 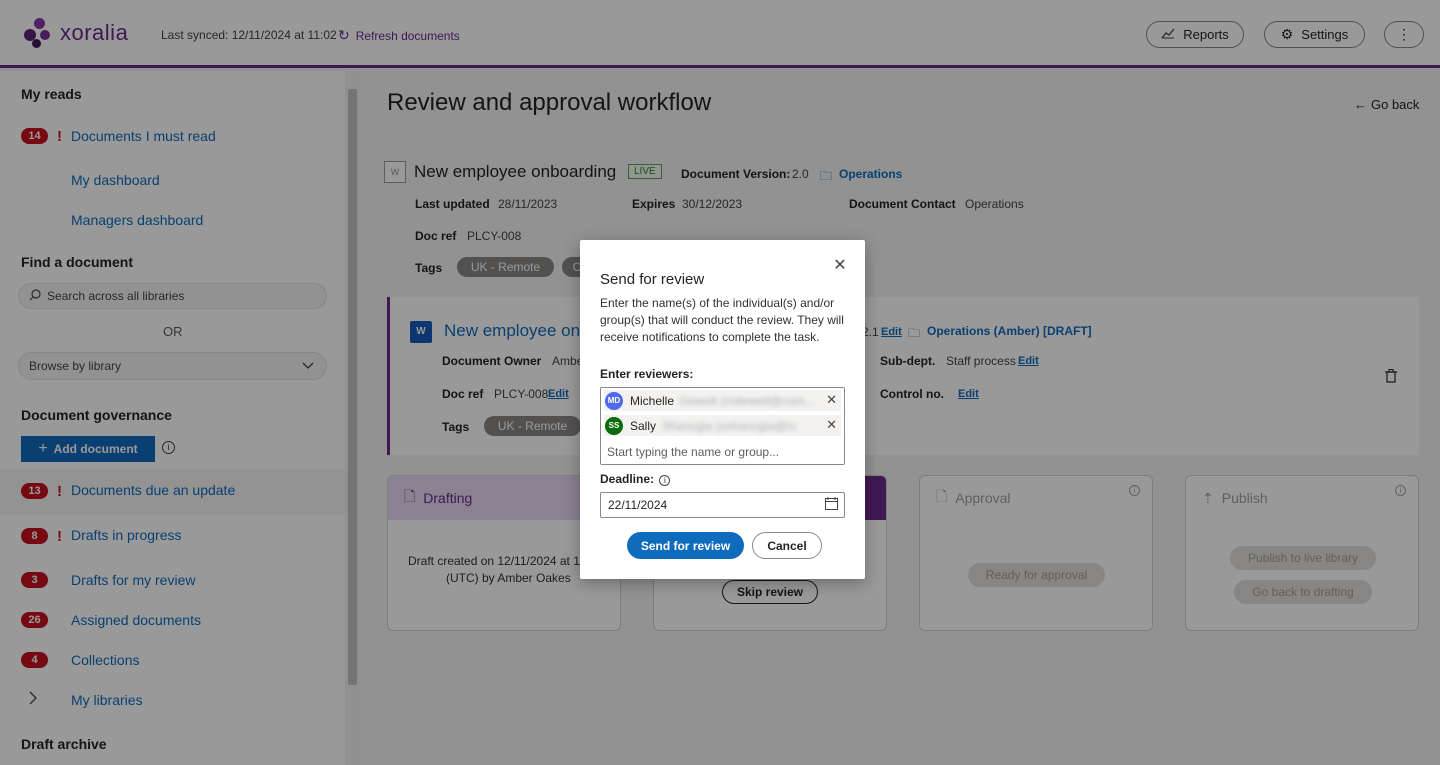 What do you see at coordinates (787, 545) in the screenshot?
I see `cancel-button: Cancel` at bounding box center [787, 545].